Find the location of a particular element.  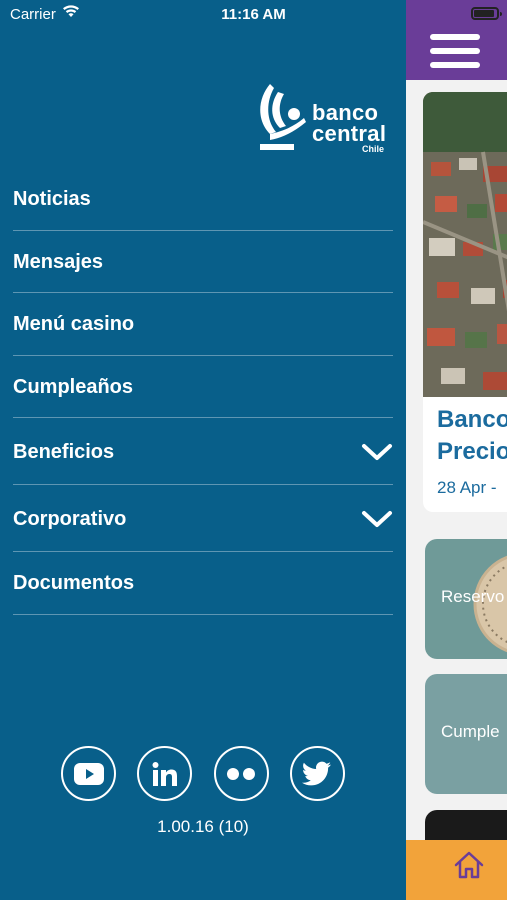

bottom-tab-bar is located at coordinates (456, 870).